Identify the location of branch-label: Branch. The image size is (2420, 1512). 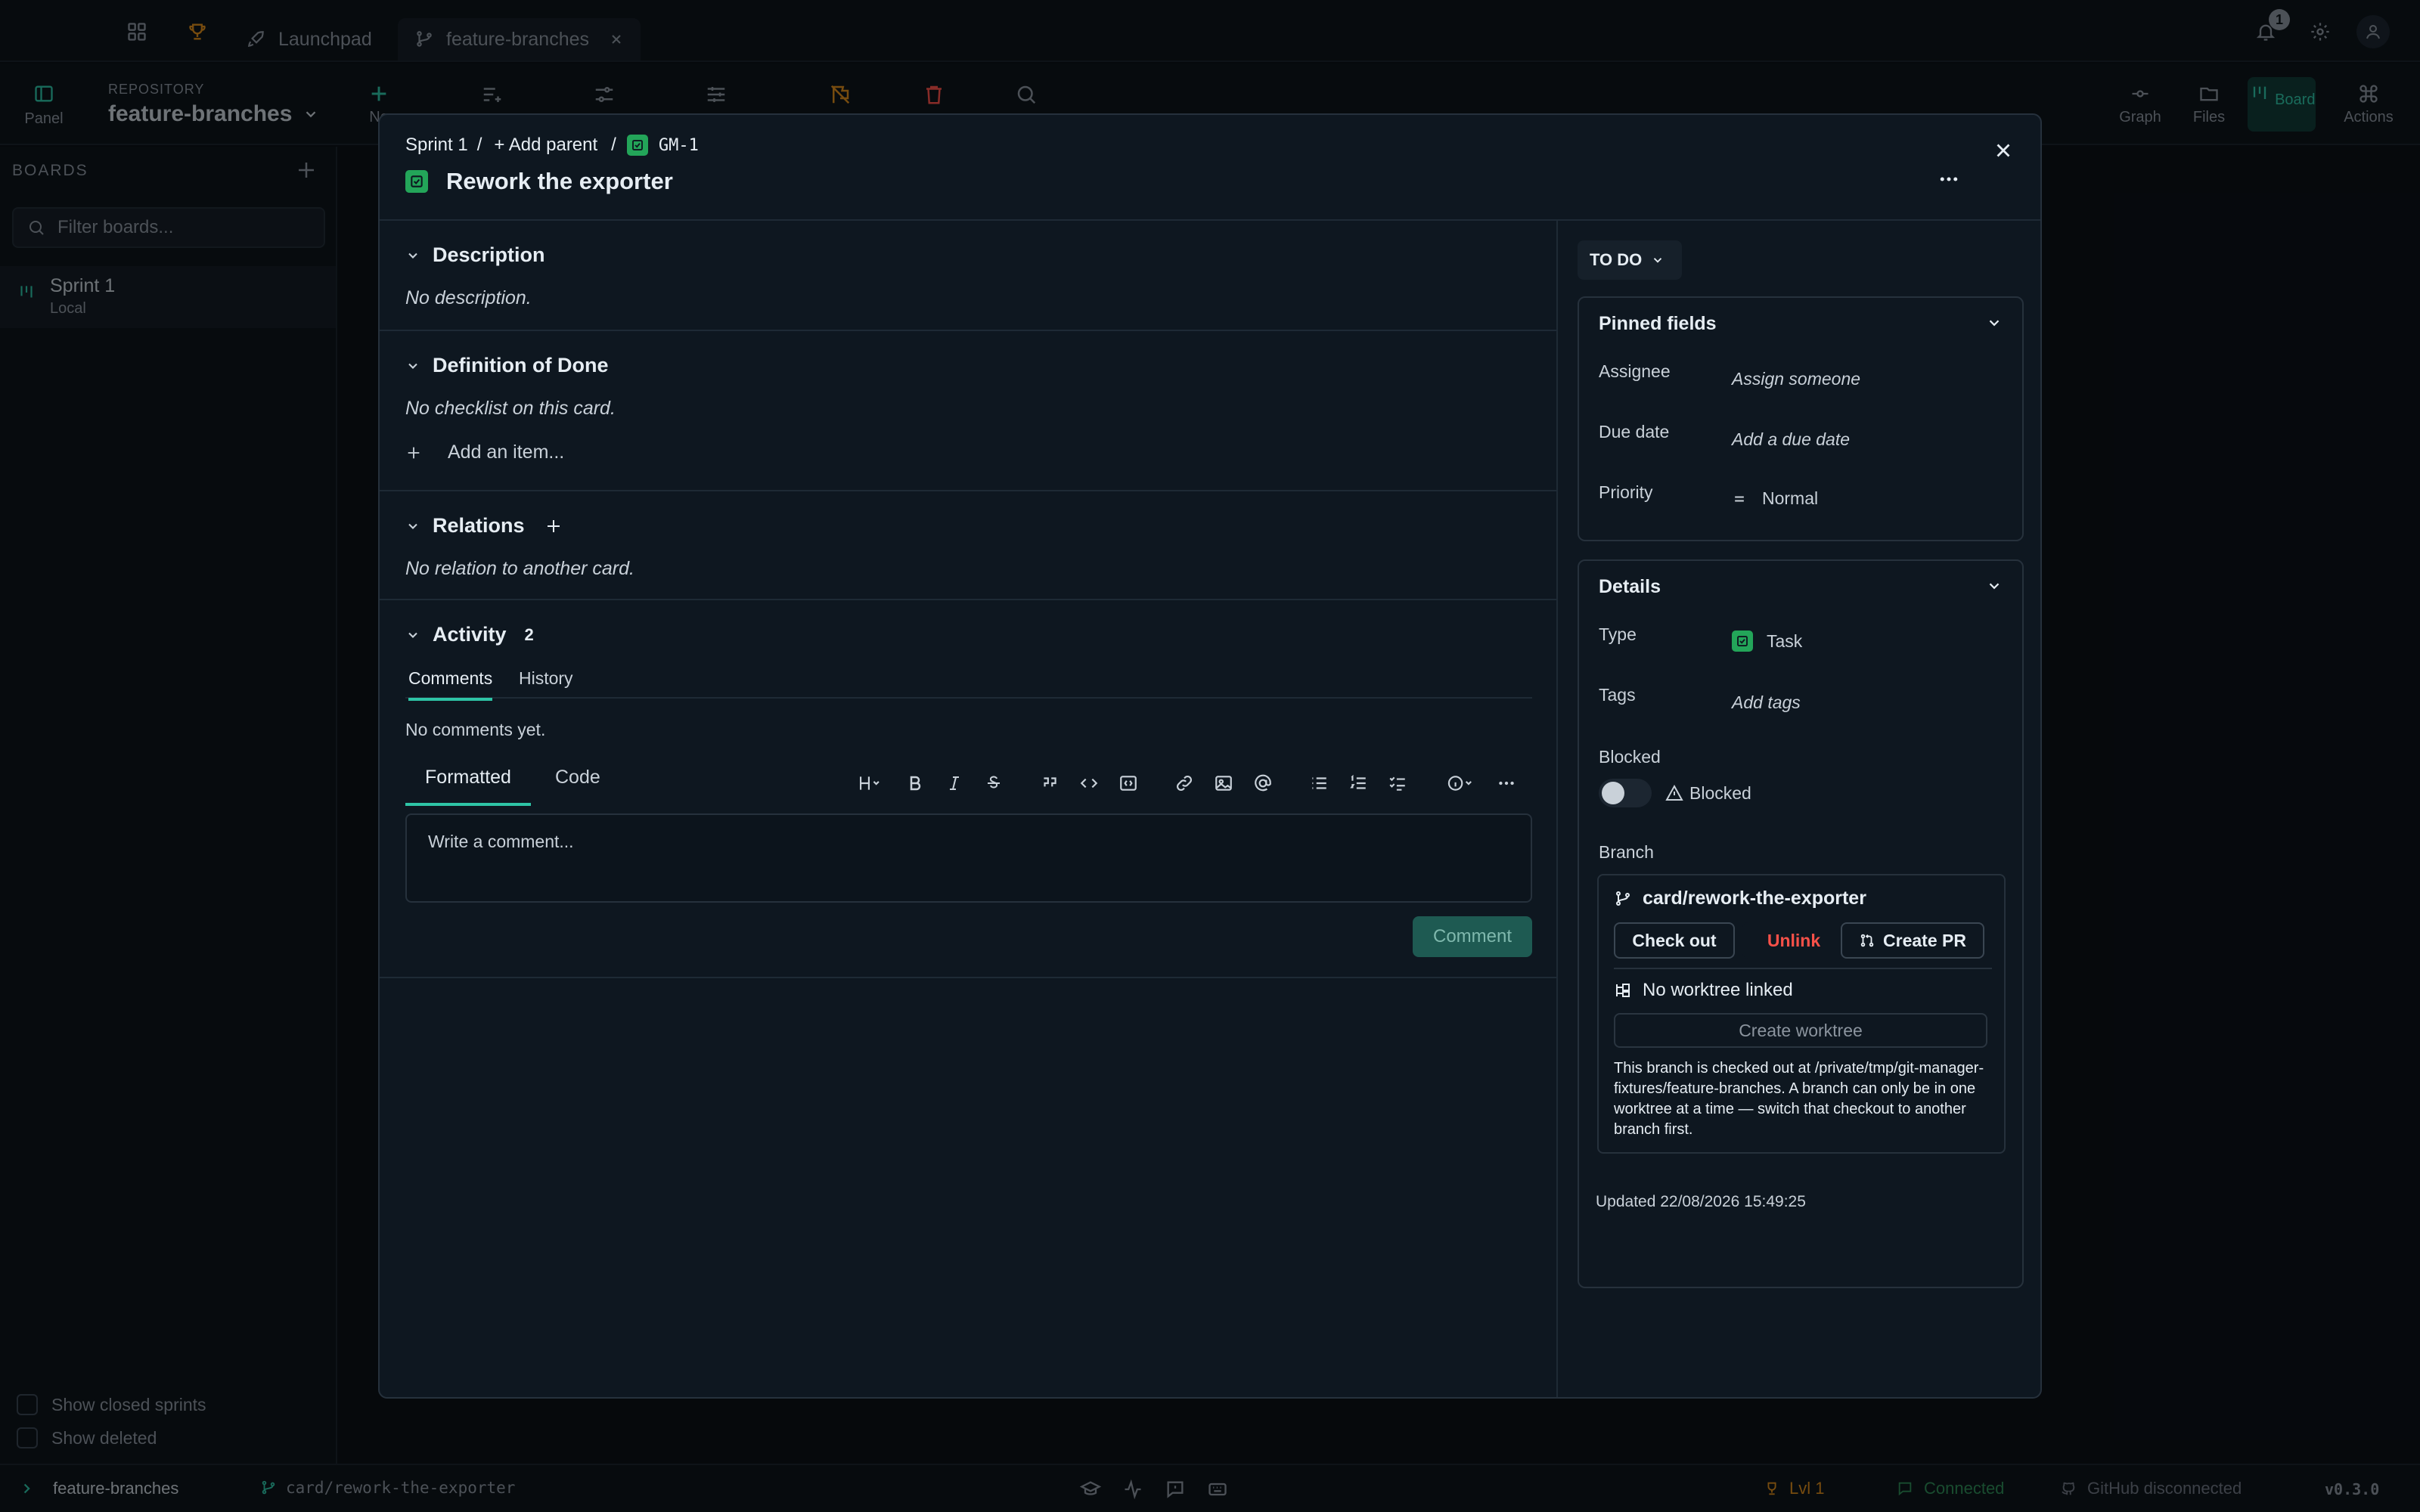
(1626, 852).